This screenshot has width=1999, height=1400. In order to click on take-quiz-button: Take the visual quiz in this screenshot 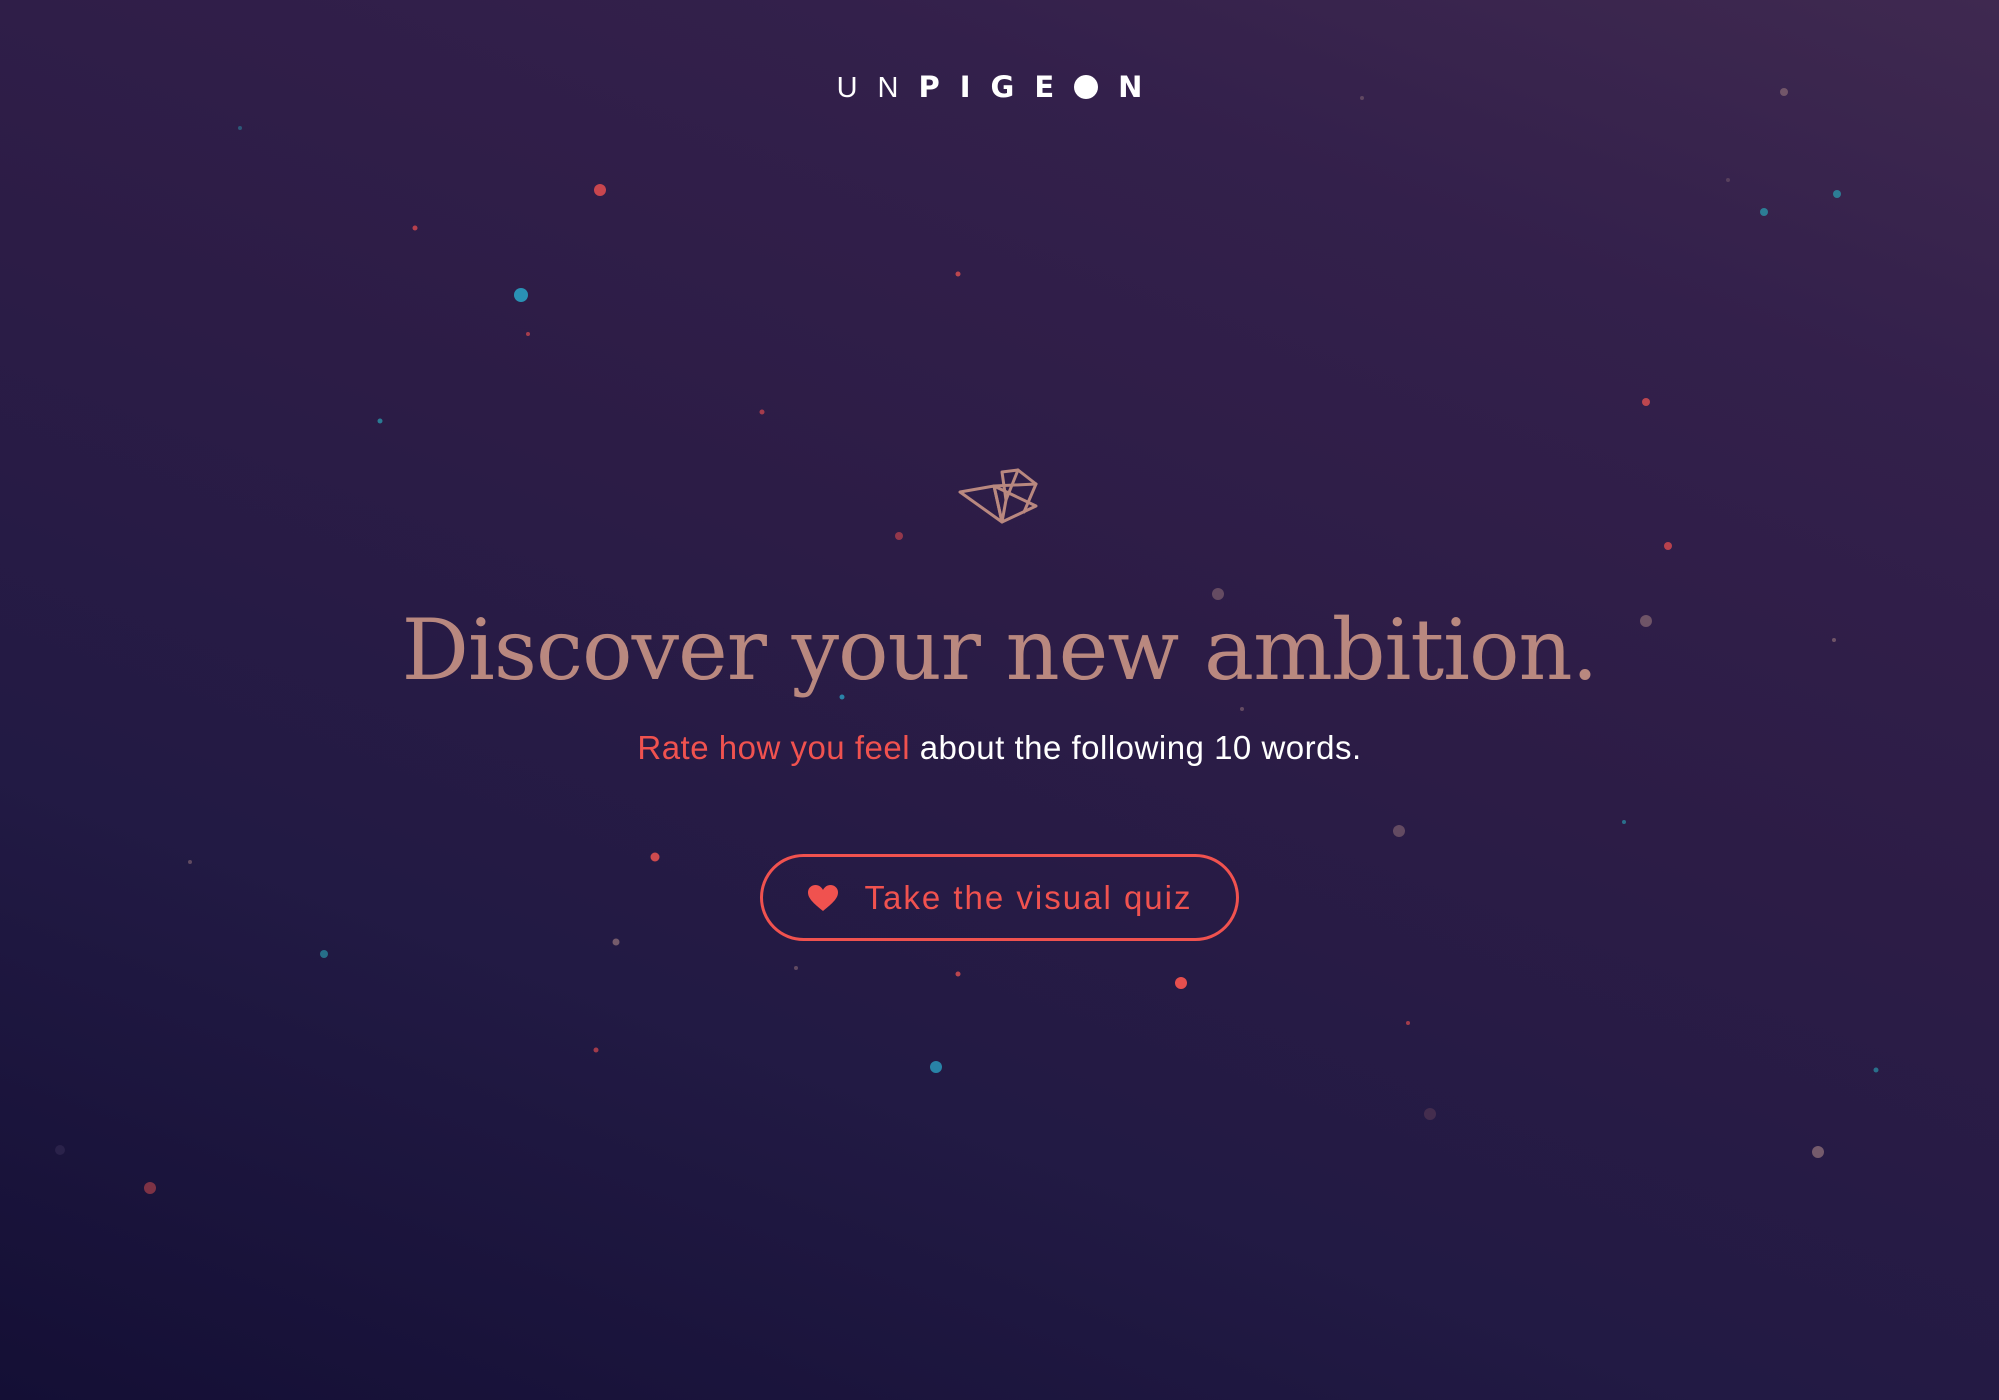, I will do `click(999, 897)`.